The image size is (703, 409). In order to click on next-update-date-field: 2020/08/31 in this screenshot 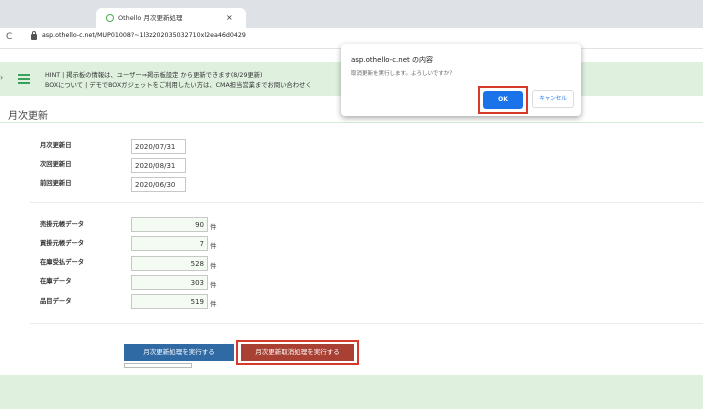, I will do `click(158, 165)`.